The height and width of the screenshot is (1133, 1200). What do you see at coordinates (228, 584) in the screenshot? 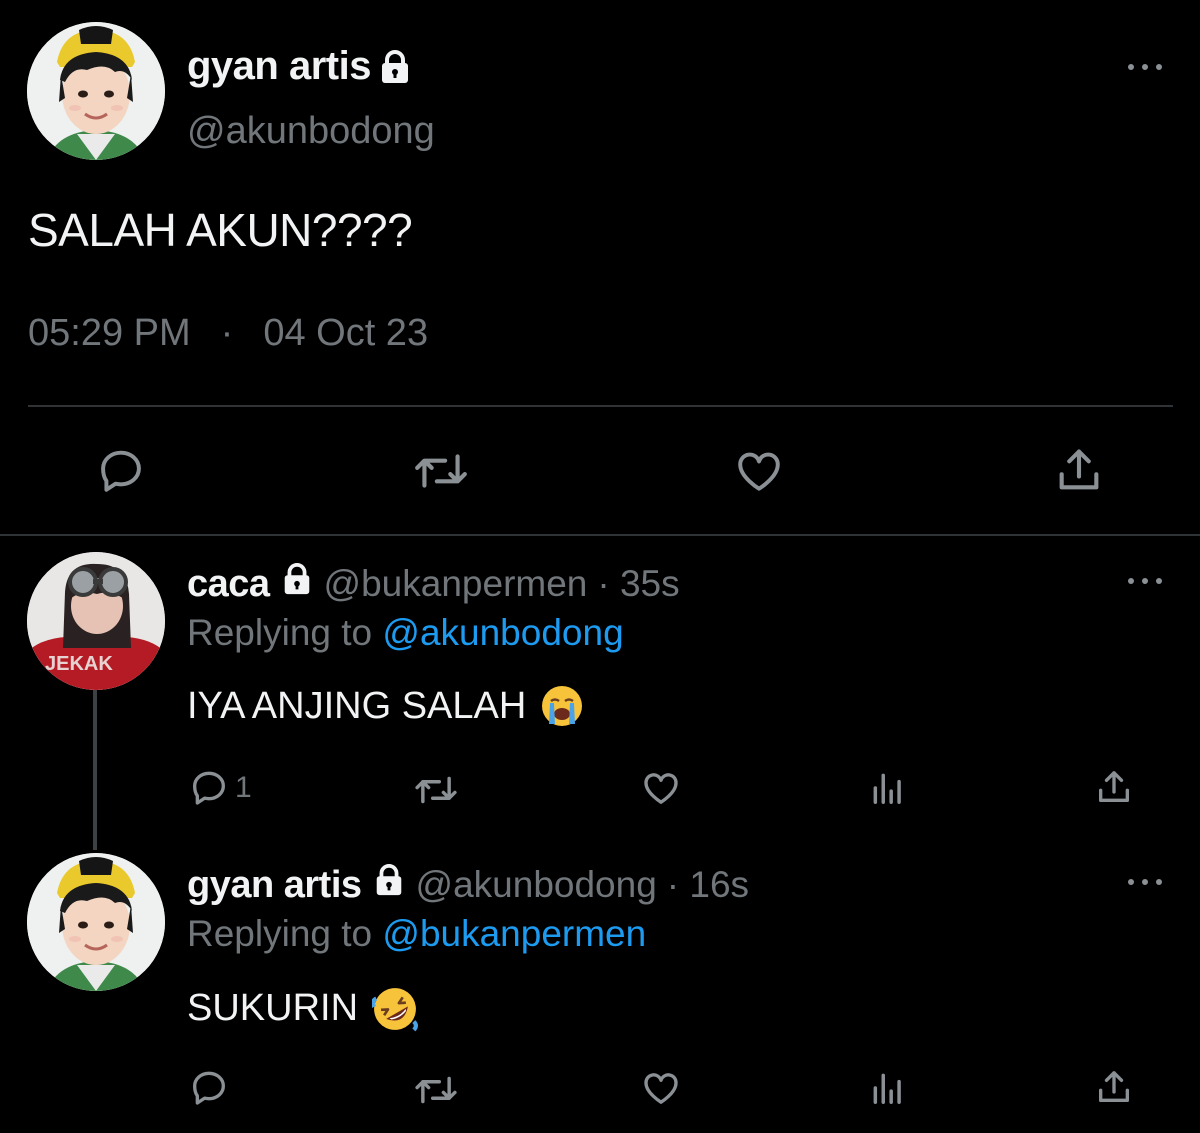
I see `reply-author-name: caca` at bounding box center [228, 584].